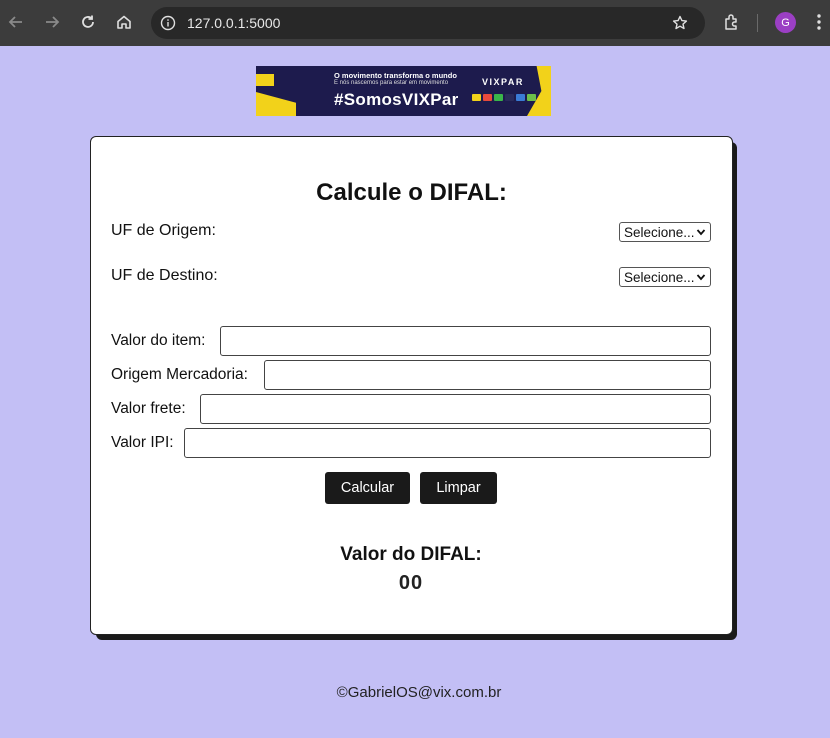 The image size is (830, 738). I want to click on forward-button, so click(52, 22).